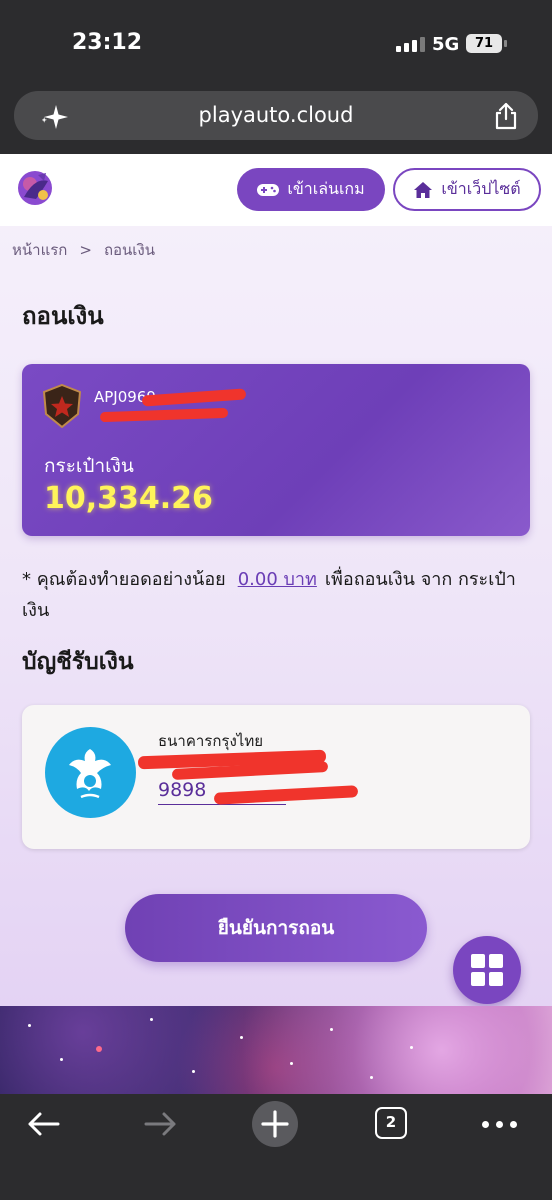 This screenshot has height=1200, width=552. I want to click on new-tab-button, so click(275, 1124).